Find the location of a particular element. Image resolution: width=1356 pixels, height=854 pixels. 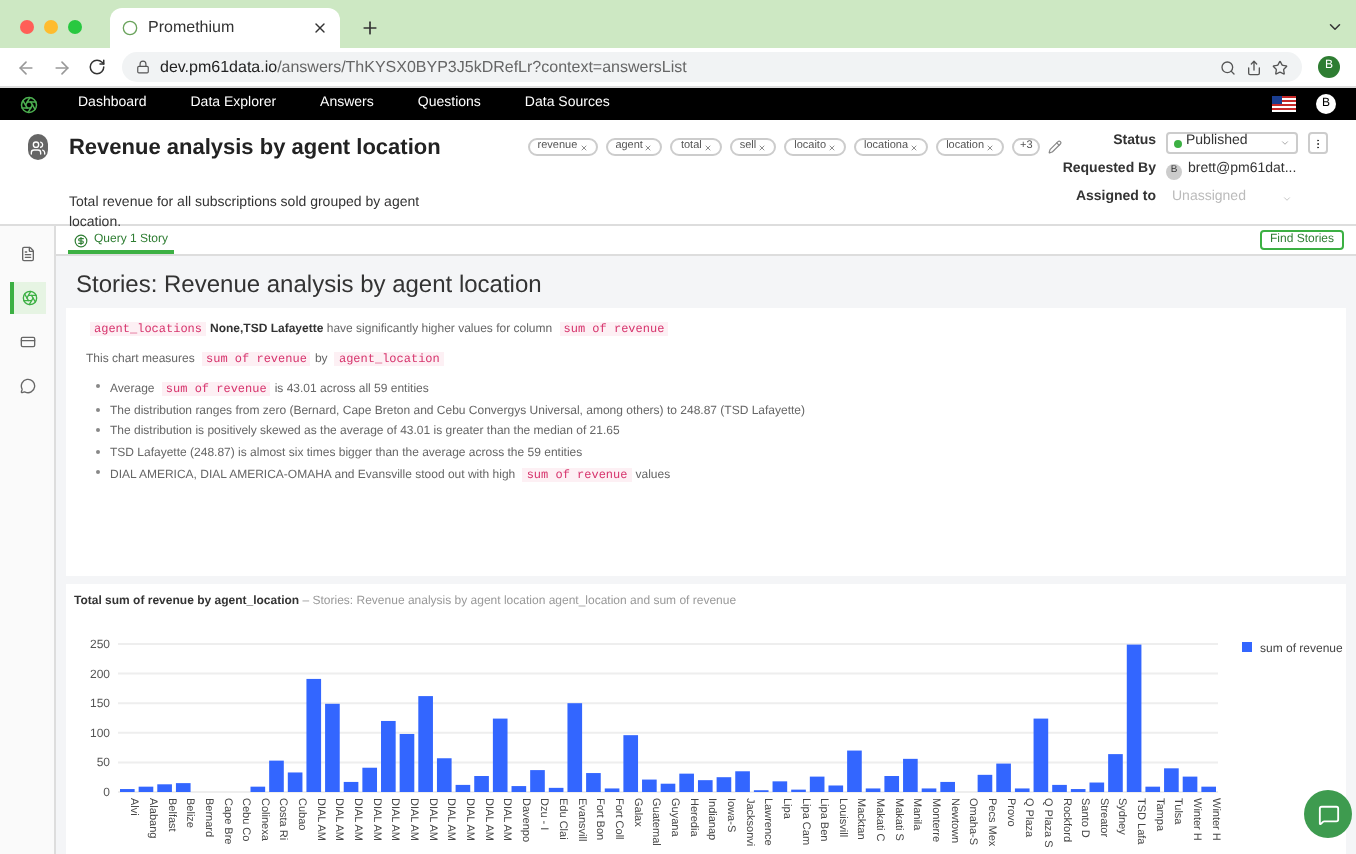

aperture-icon is located at coordinates (29, 298).